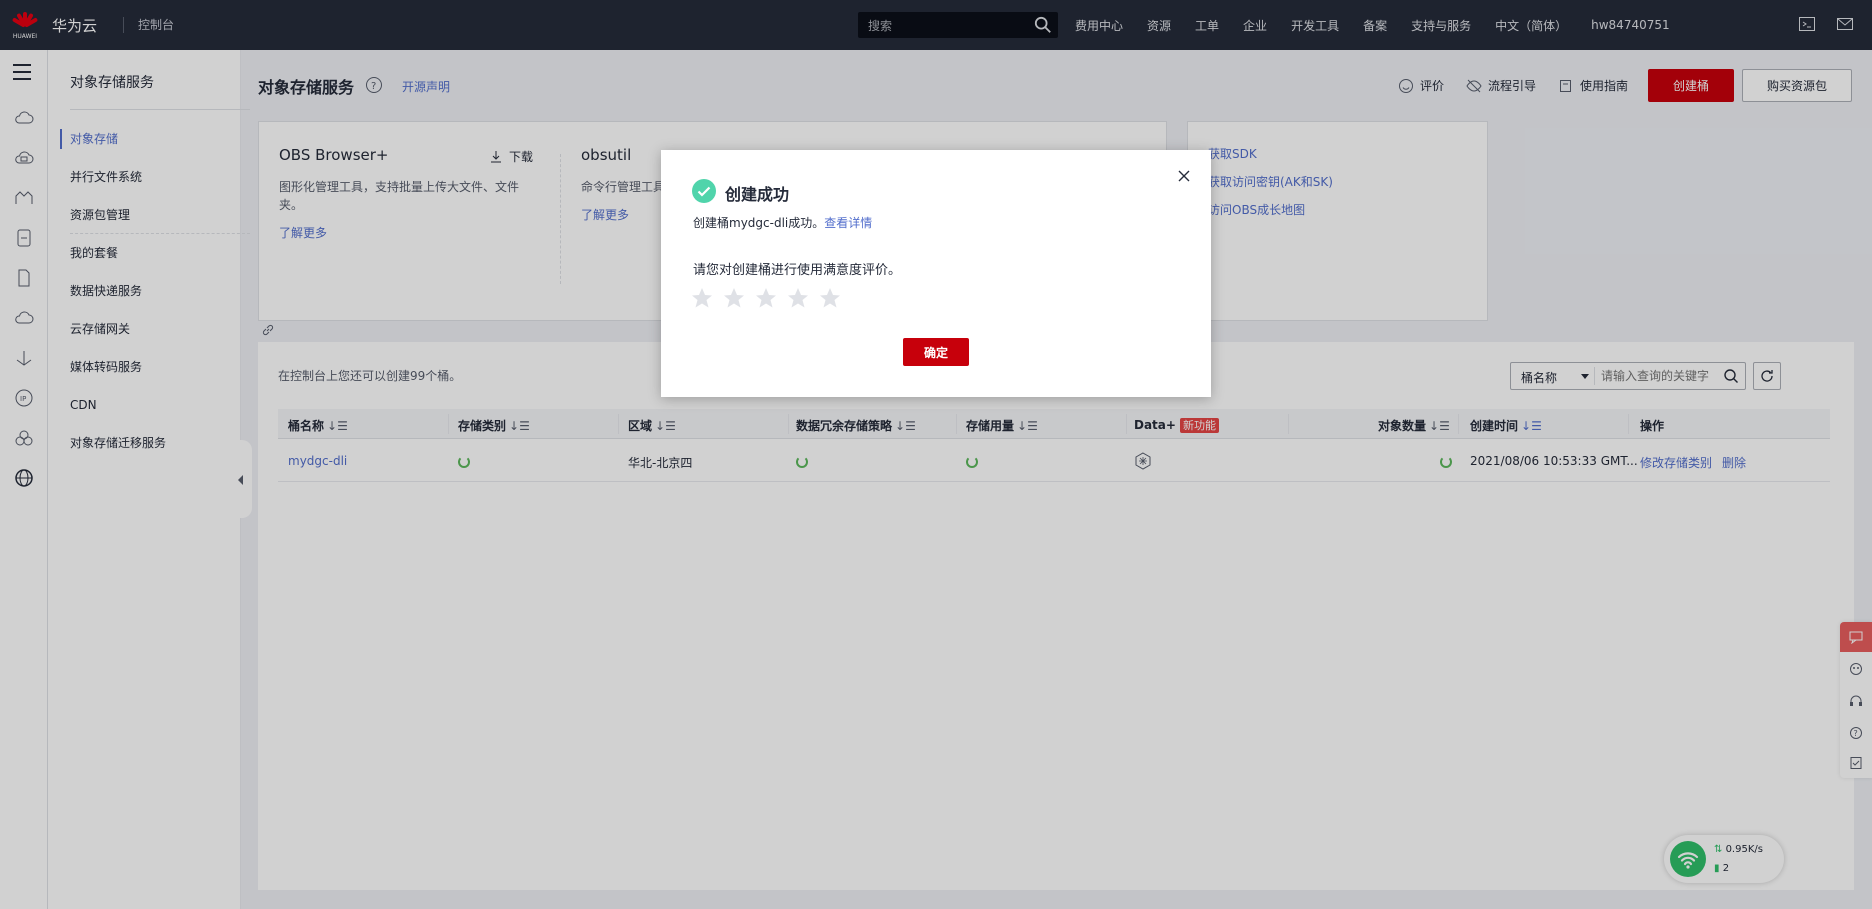 The image size is (1872, 909). Describe the element at coordinates (936, 352) in the screenshot. I see `confirm-button: 确定` at that location.